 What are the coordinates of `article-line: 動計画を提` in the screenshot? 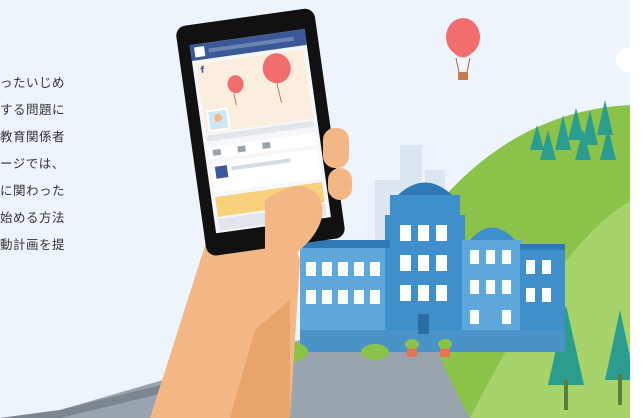 It's located at (33, 244).